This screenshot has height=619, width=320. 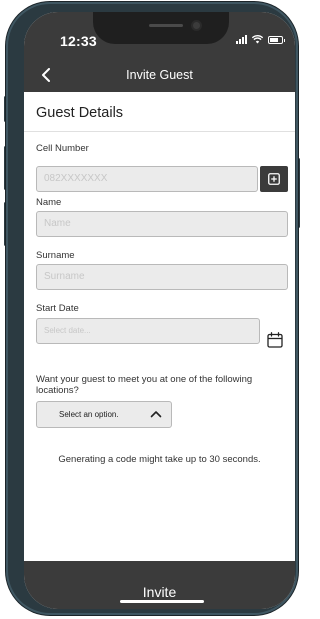 I want to click on wifi-icon, so click(x=257, y=39).